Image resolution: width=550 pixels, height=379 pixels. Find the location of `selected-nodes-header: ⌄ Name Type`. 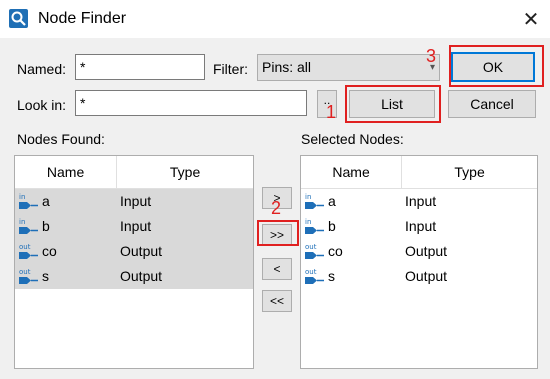

selected-nodes-header: ⌄ Name Type is located at coordinates (419, 172).